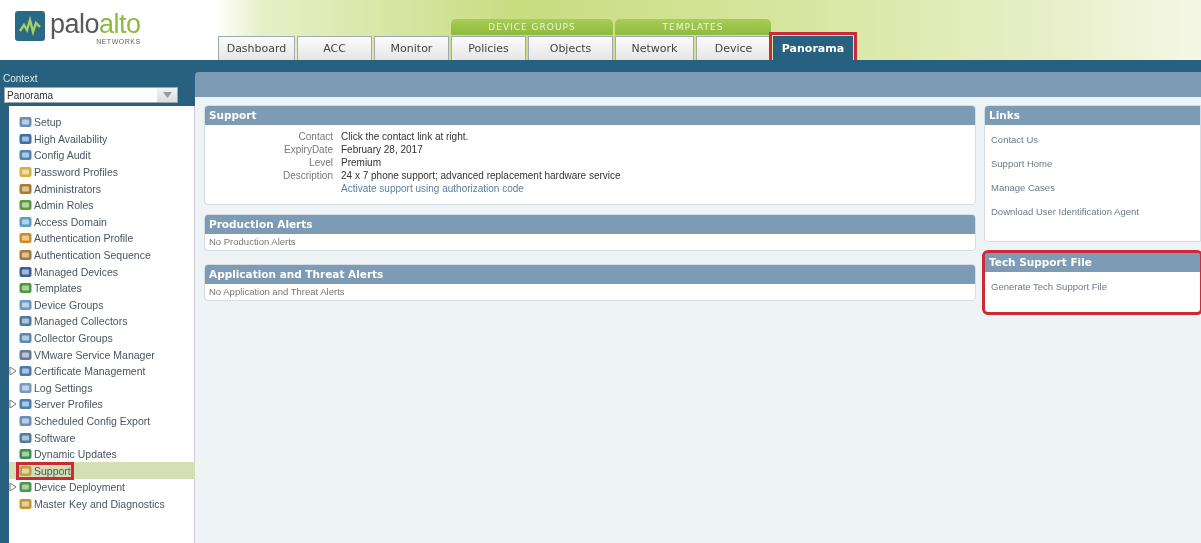 This screenshot has width=1201, height=543. I want to click on panel-header: Application and Threat Alerts, so click(590, 274).